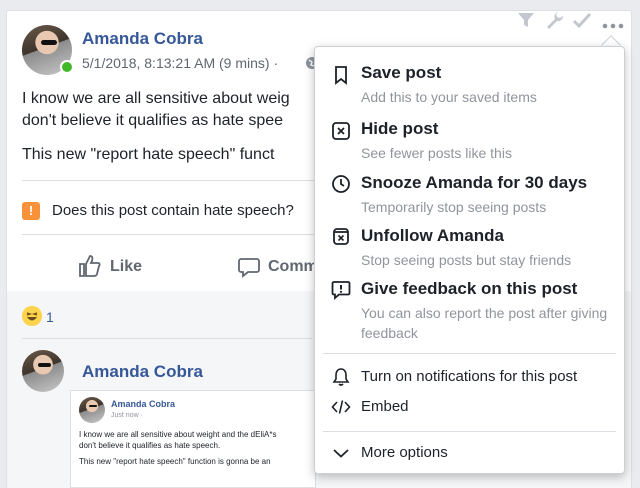 The width and height of the screenshot is (640, 488). What do you see at coordinates (127, 415) in the screenshot?
I see `mini-timestamp: Just now ·` at bounding box center [127, 415].